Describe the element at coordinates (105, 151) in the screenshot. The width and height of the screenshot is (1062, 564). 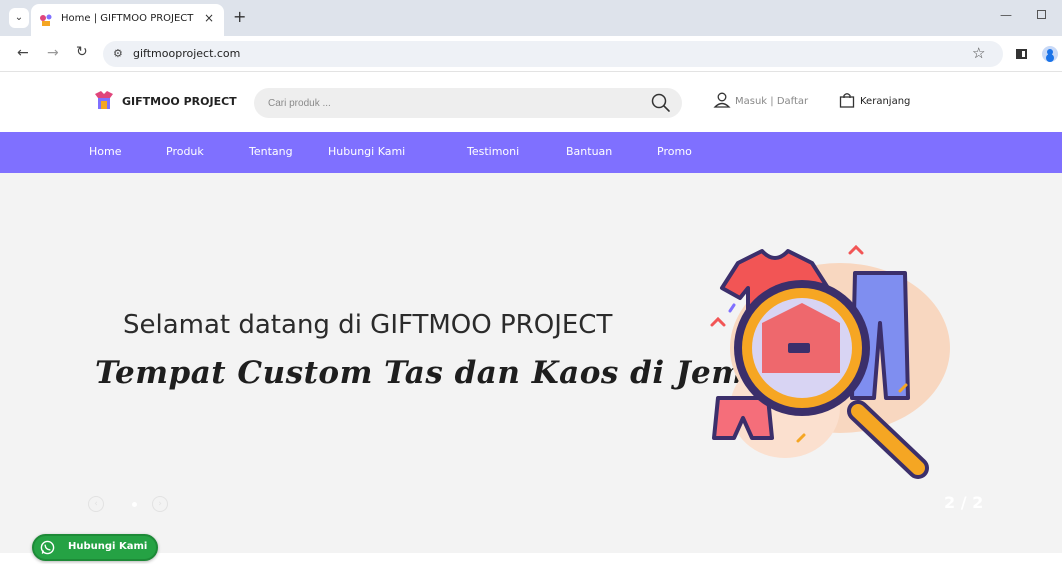
I see `nav-item-home: Home` at that location.